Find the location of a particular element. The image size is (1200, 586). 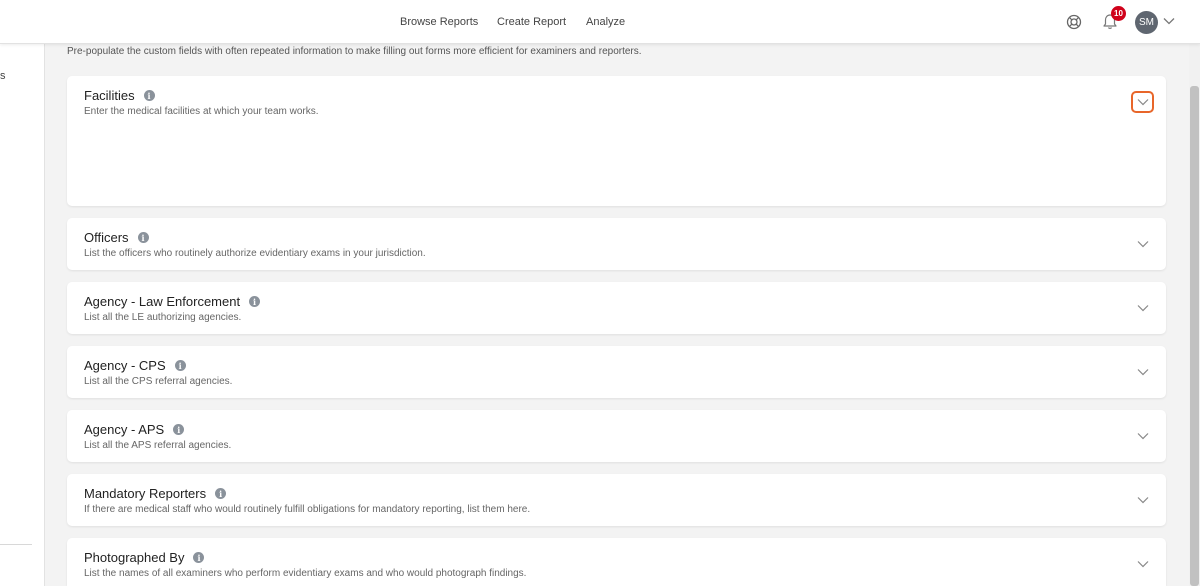

section-title: Photographed By i is located at coordinates (144, 557).